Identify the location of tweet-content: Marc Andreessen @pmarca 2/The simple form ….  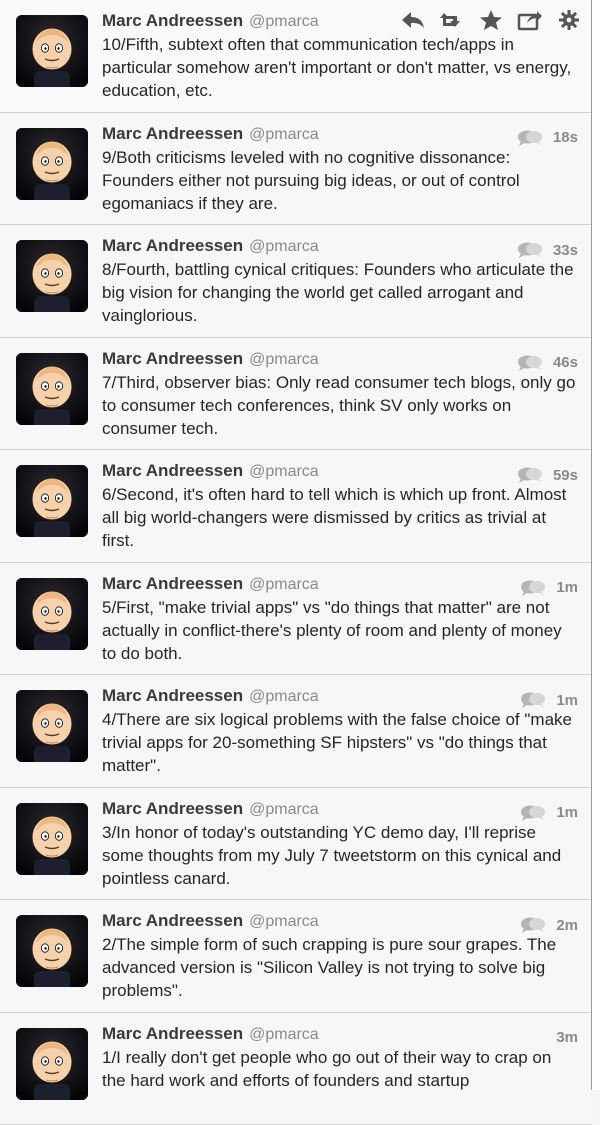
(340, 955).